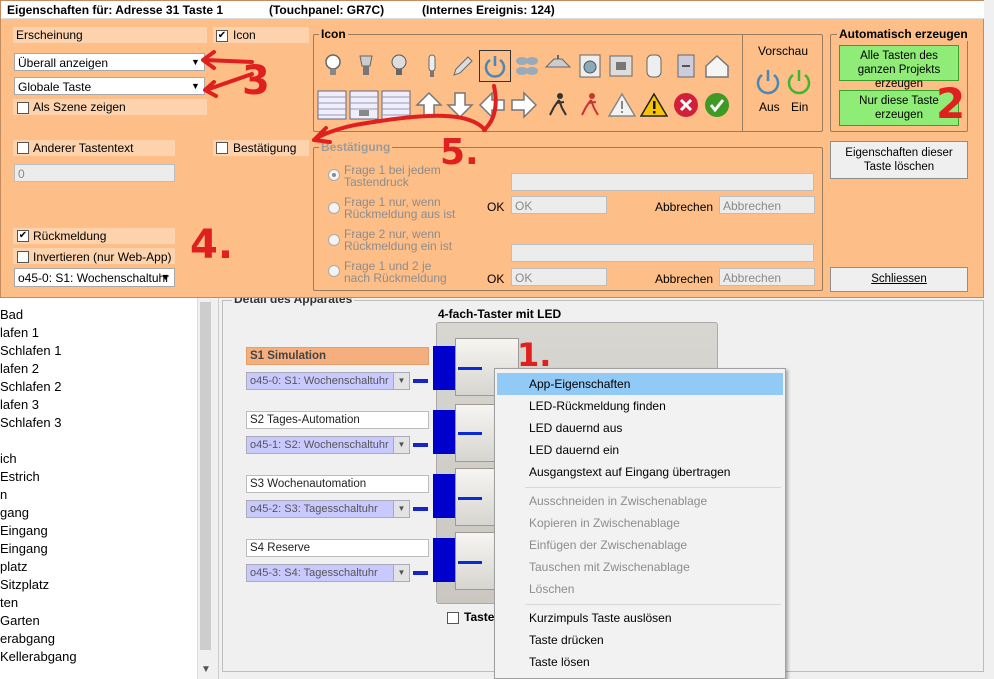  I want to click on frage2-input, so click(662, 253).